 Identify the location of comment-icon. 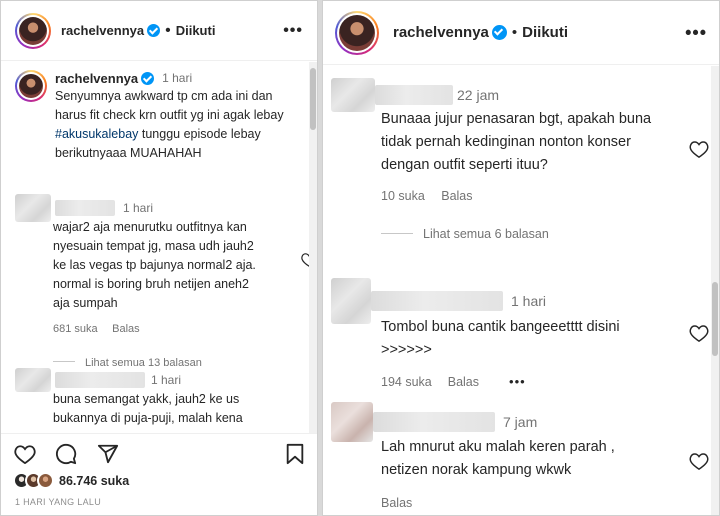
(66, 454).